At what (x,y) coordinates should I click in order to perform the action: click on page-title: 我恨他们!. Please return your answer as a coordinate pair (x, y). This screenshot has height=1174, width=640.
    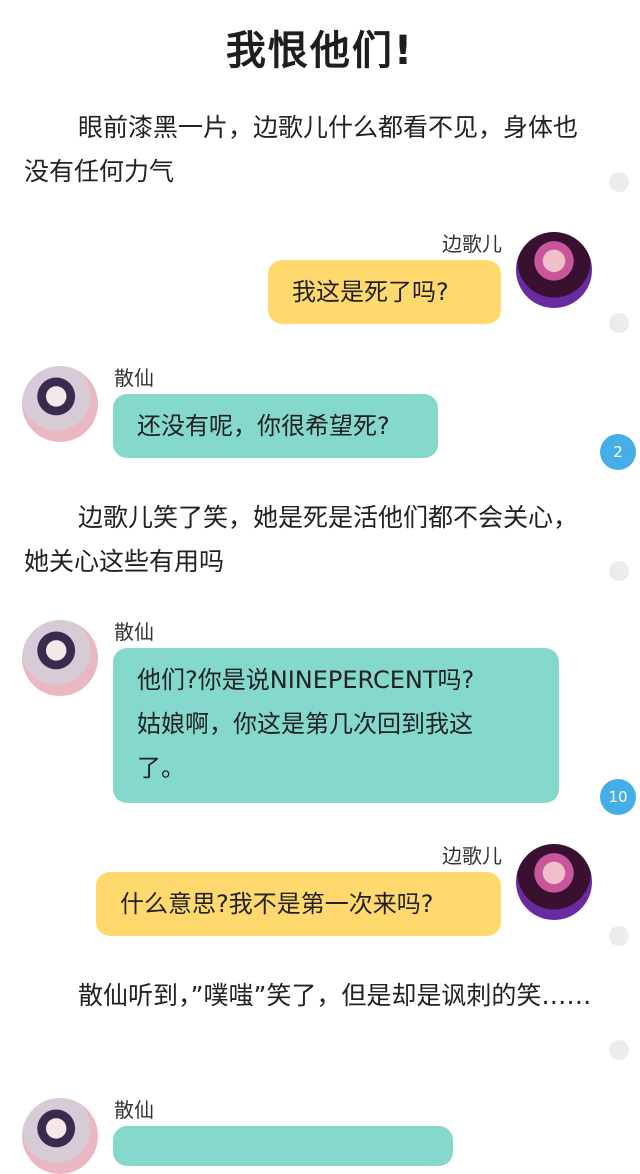
    Looking at the image, I should click on (320, 51).